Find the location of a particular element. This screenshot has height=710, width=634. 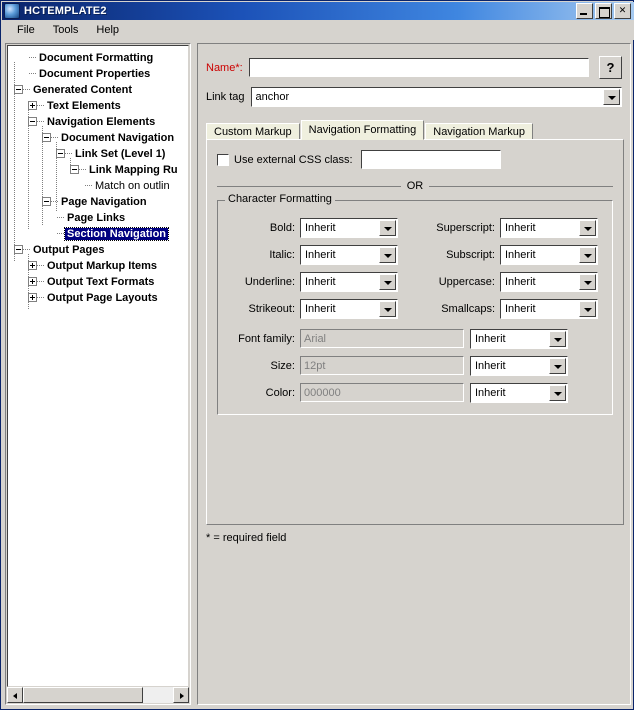

scrollbar-track is located at coordinates (98, 695).